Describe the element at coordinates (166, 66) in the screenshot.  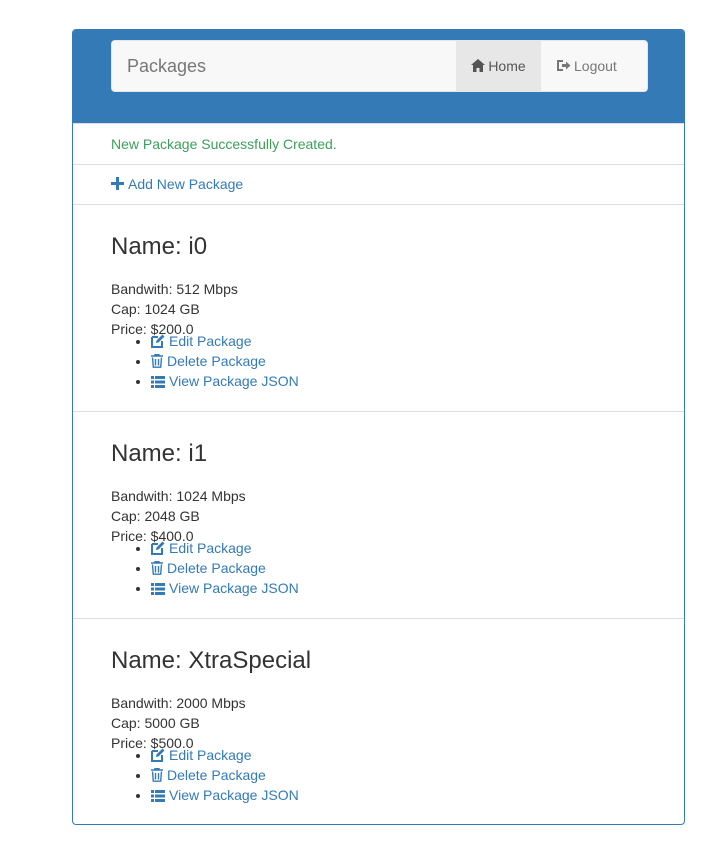
I see `navbar-brand: Packages` at that location.